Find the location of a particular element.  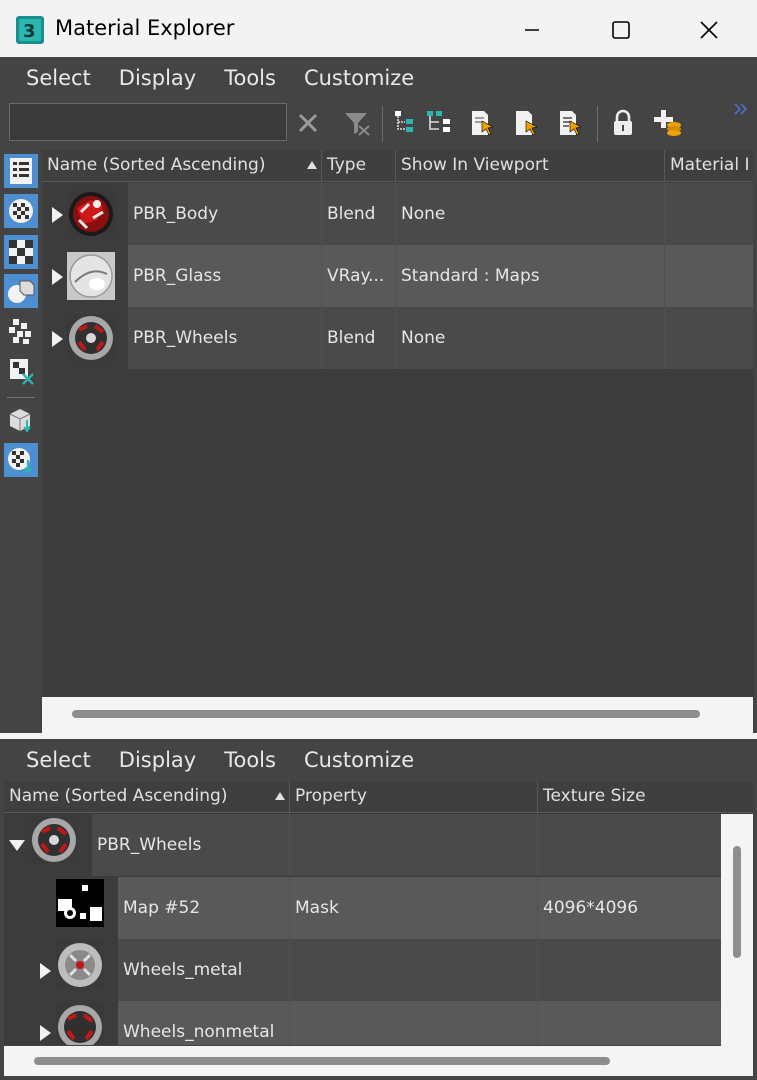

display-maps-icon is located at coordinates (21, 252).